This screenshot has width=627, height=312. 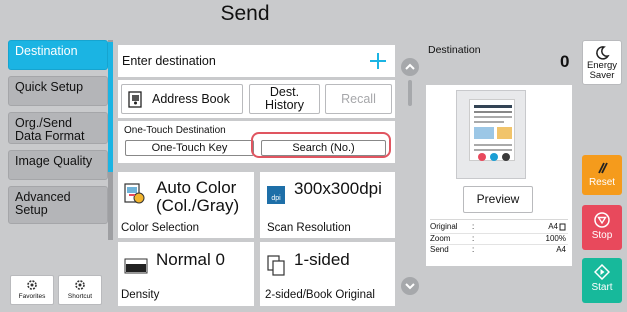 What do you see at coordinates (603, 53) in the screenshot?
I see `moon-icon` at bounding box center [603, 53].